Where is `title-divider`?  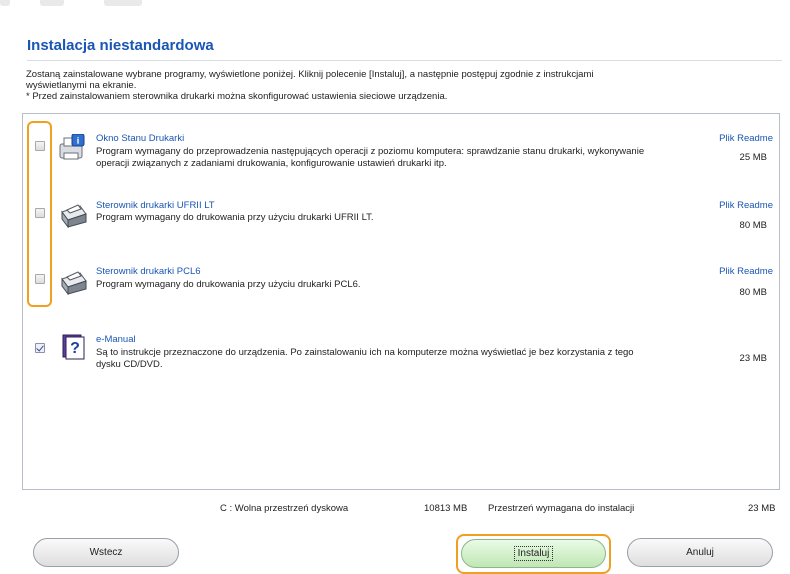 title-divider is located at coordinates (404, 60).